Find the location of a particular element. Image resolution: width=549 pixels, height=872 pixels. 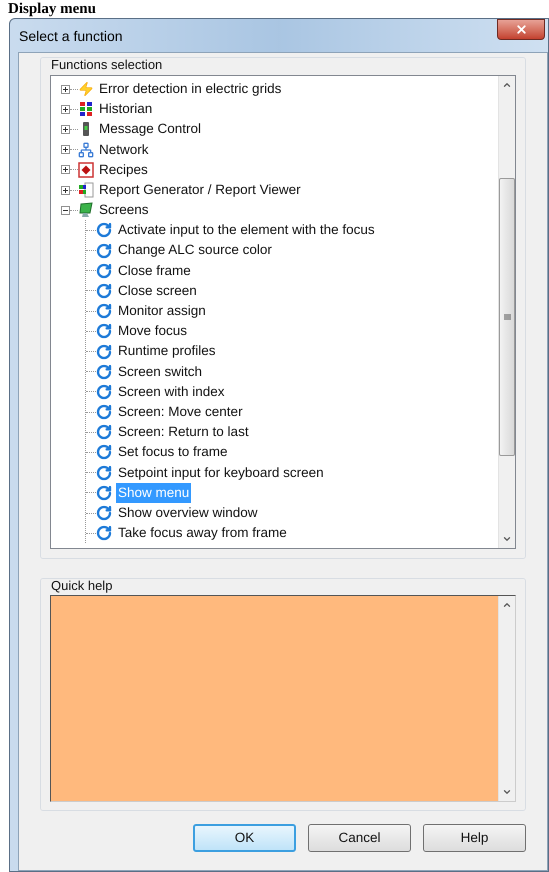

tree-item: Activate input to the element with the focus is located at coordinates (246, 230).